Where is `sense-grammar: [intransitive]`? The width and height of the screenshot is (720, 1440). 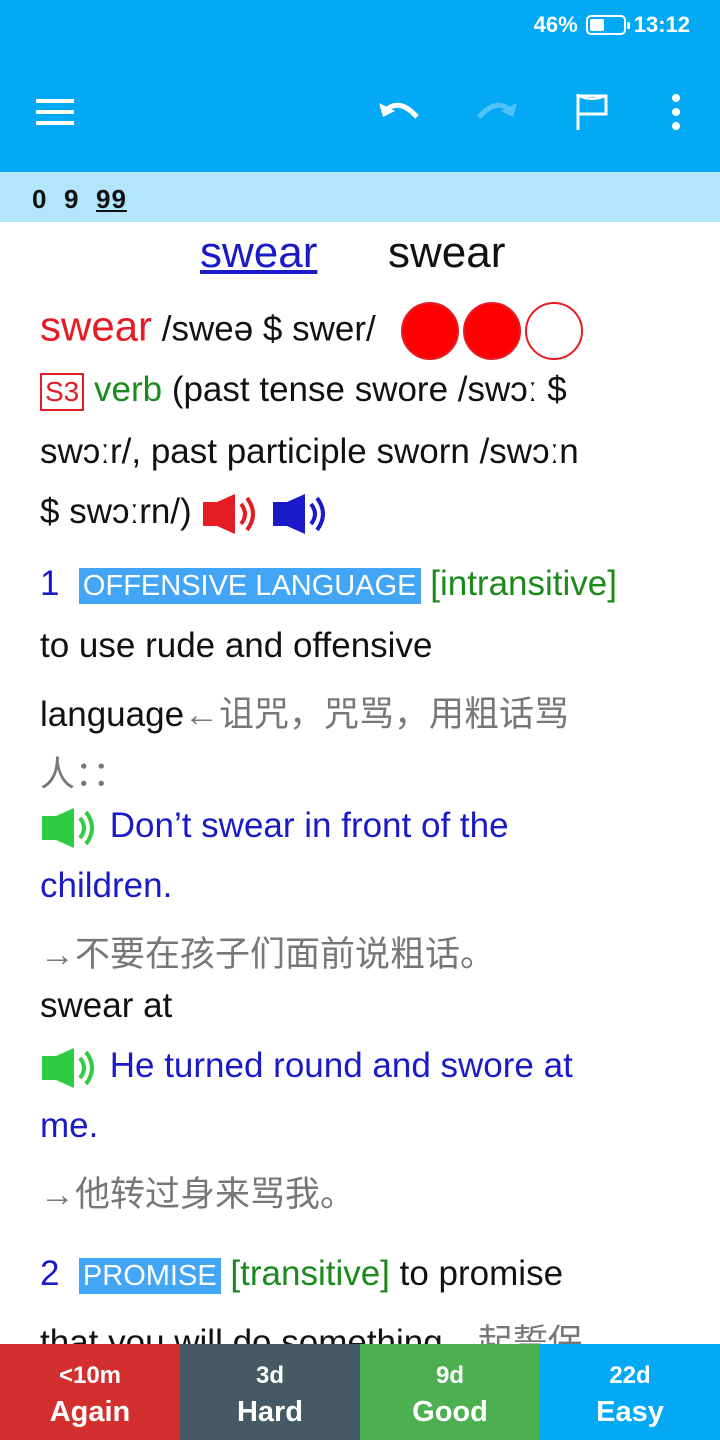
sense-grammar: [intransitive] is located at coordinates (523, 583).